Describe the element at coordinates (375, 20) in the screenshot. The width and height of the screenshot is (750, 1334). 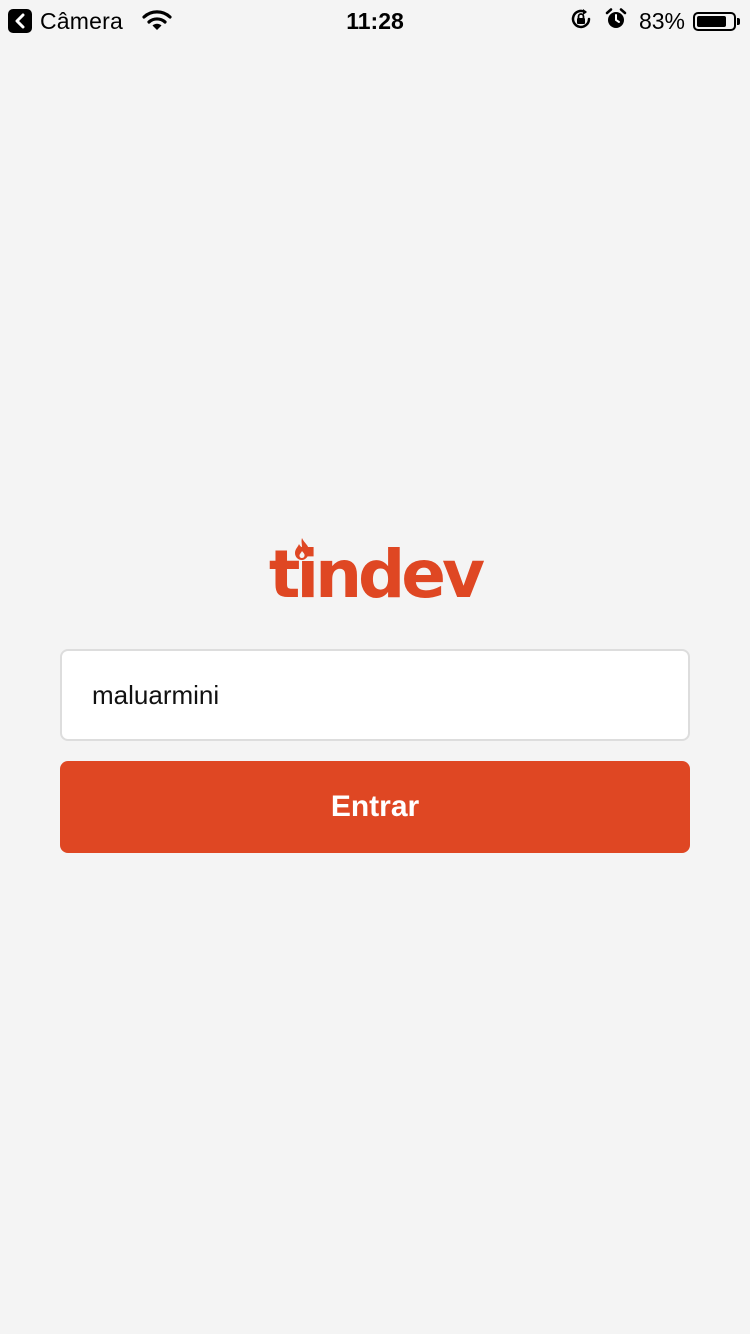
I see `status-bar: Câmera 11:28 83%` at that location.